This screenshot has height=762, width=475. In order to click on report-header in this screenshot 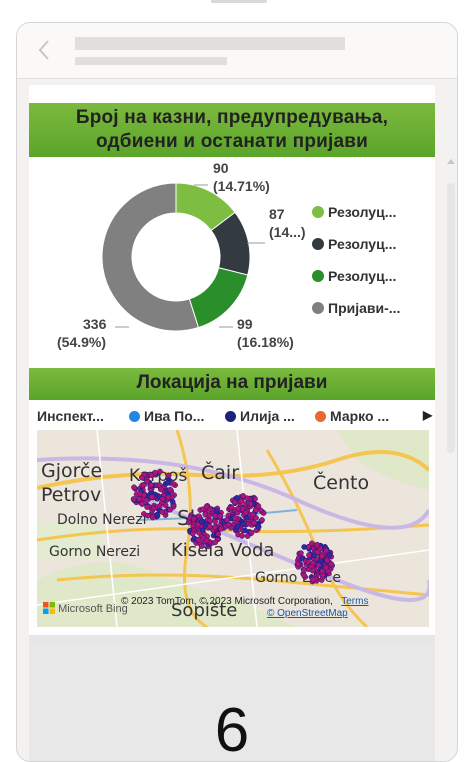, I will do `click(237, 51)`.